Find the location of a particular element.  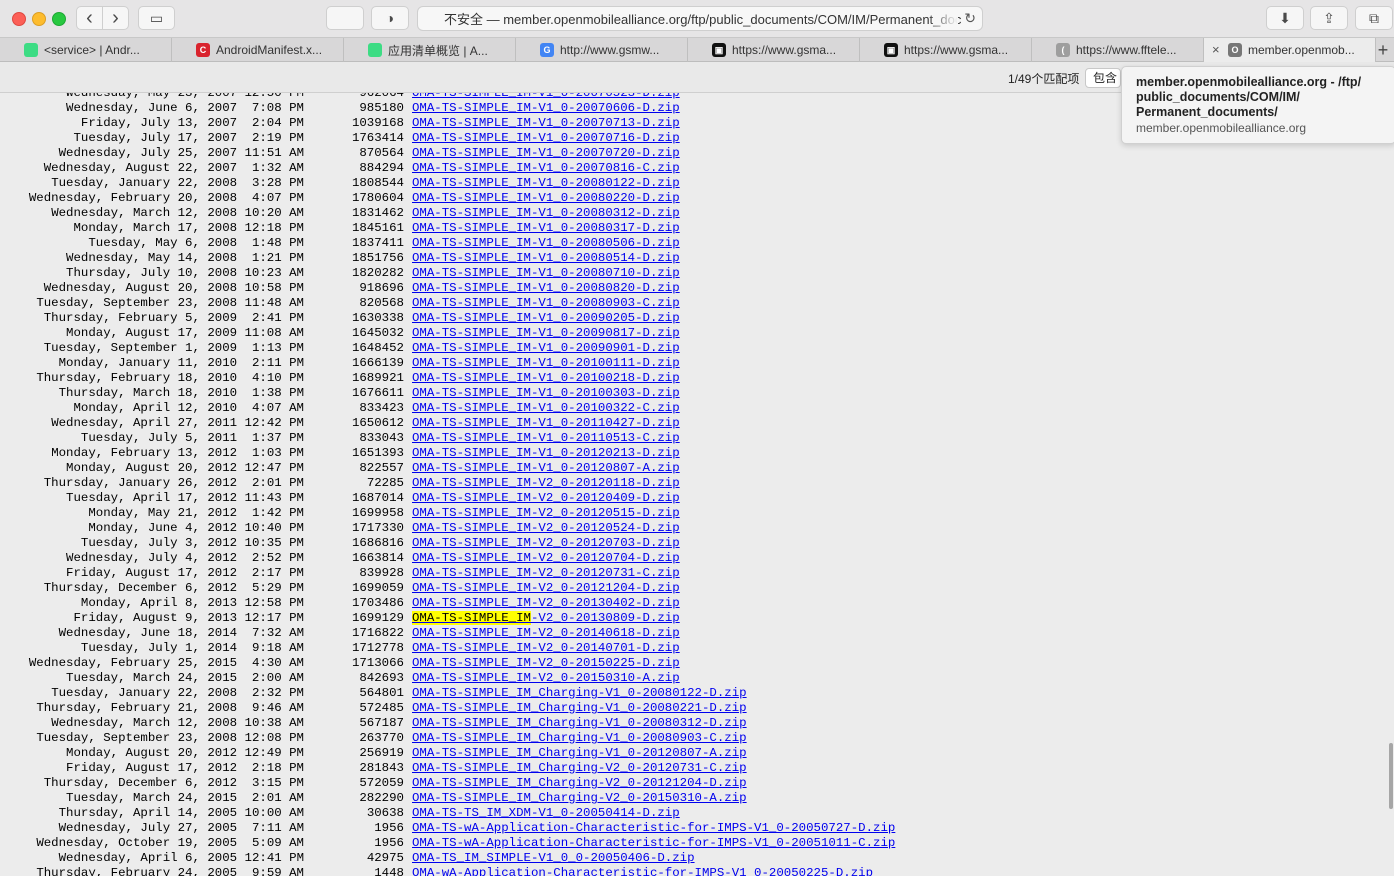

file-size: 282290 is located at coordinates (381, 798).